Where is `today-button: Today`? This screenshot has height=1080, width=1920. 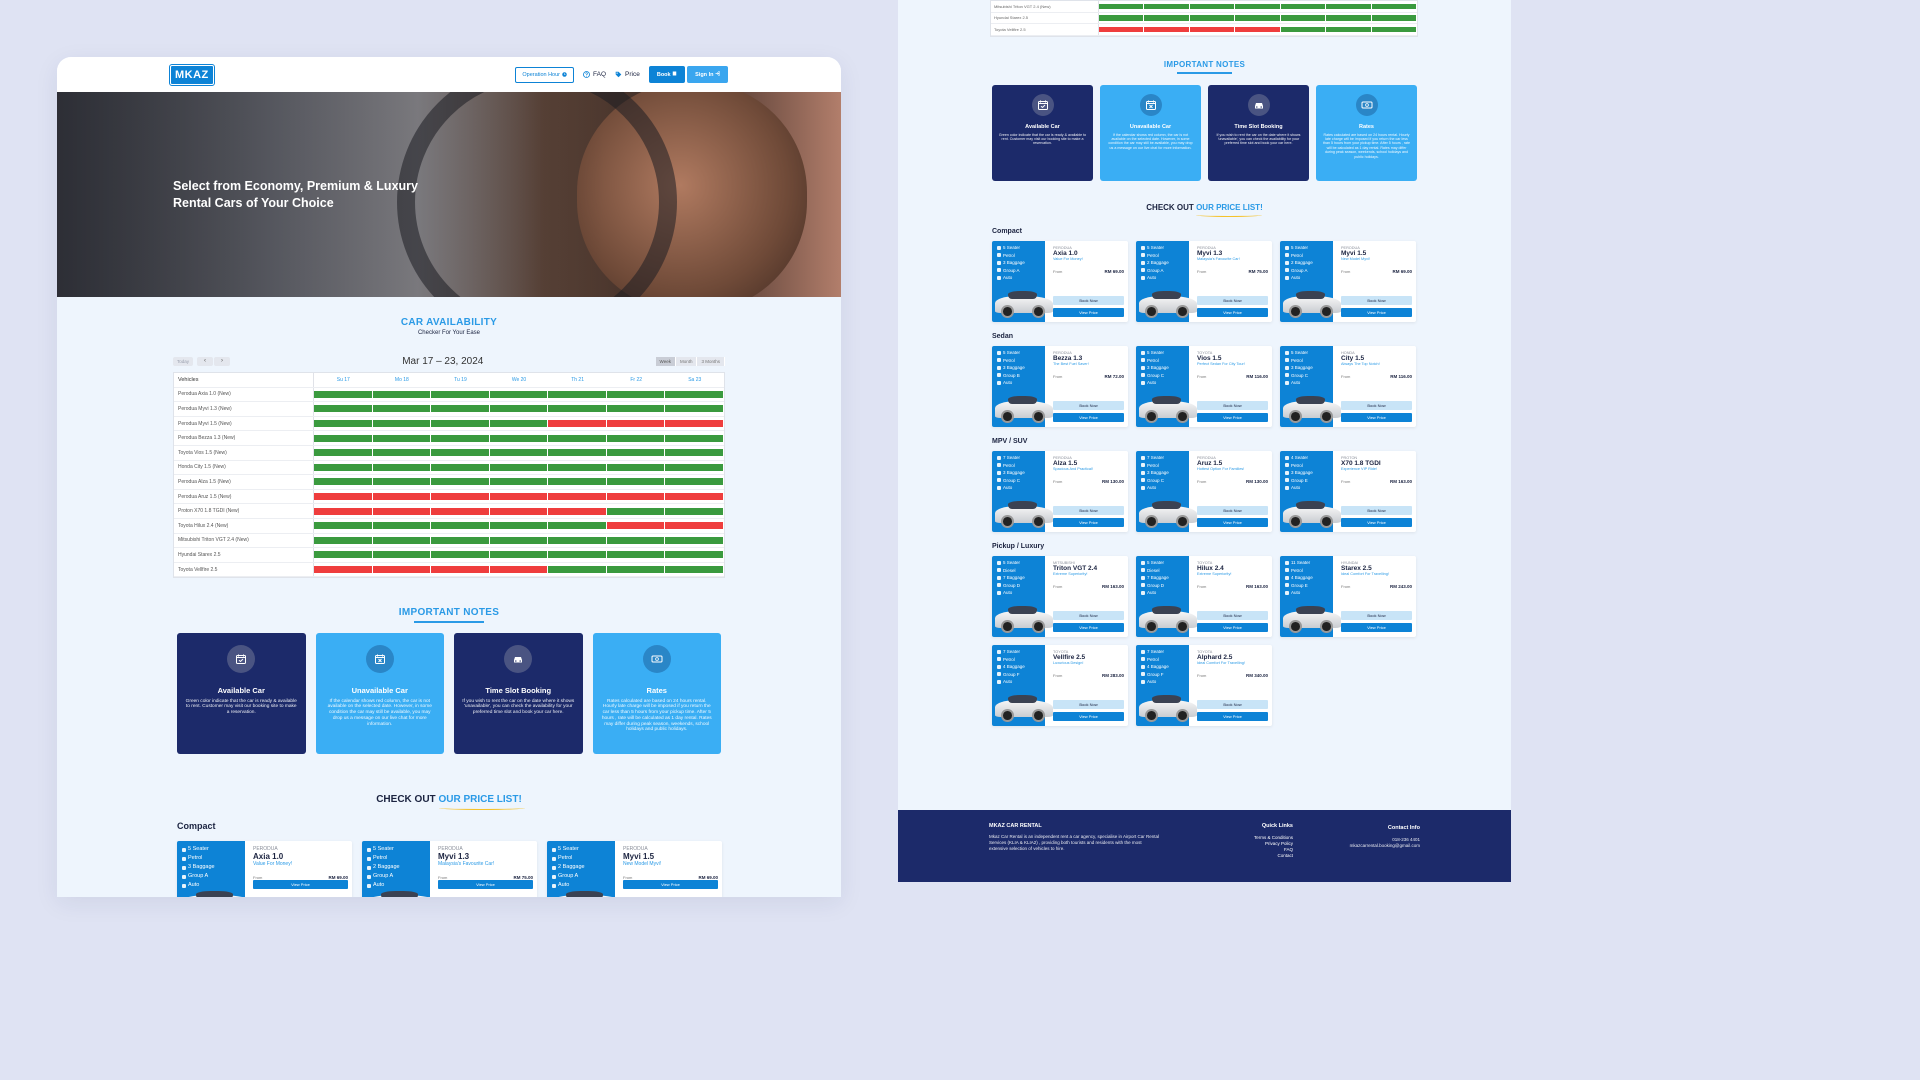 today-button: Today is located at coordinates (183, 361).